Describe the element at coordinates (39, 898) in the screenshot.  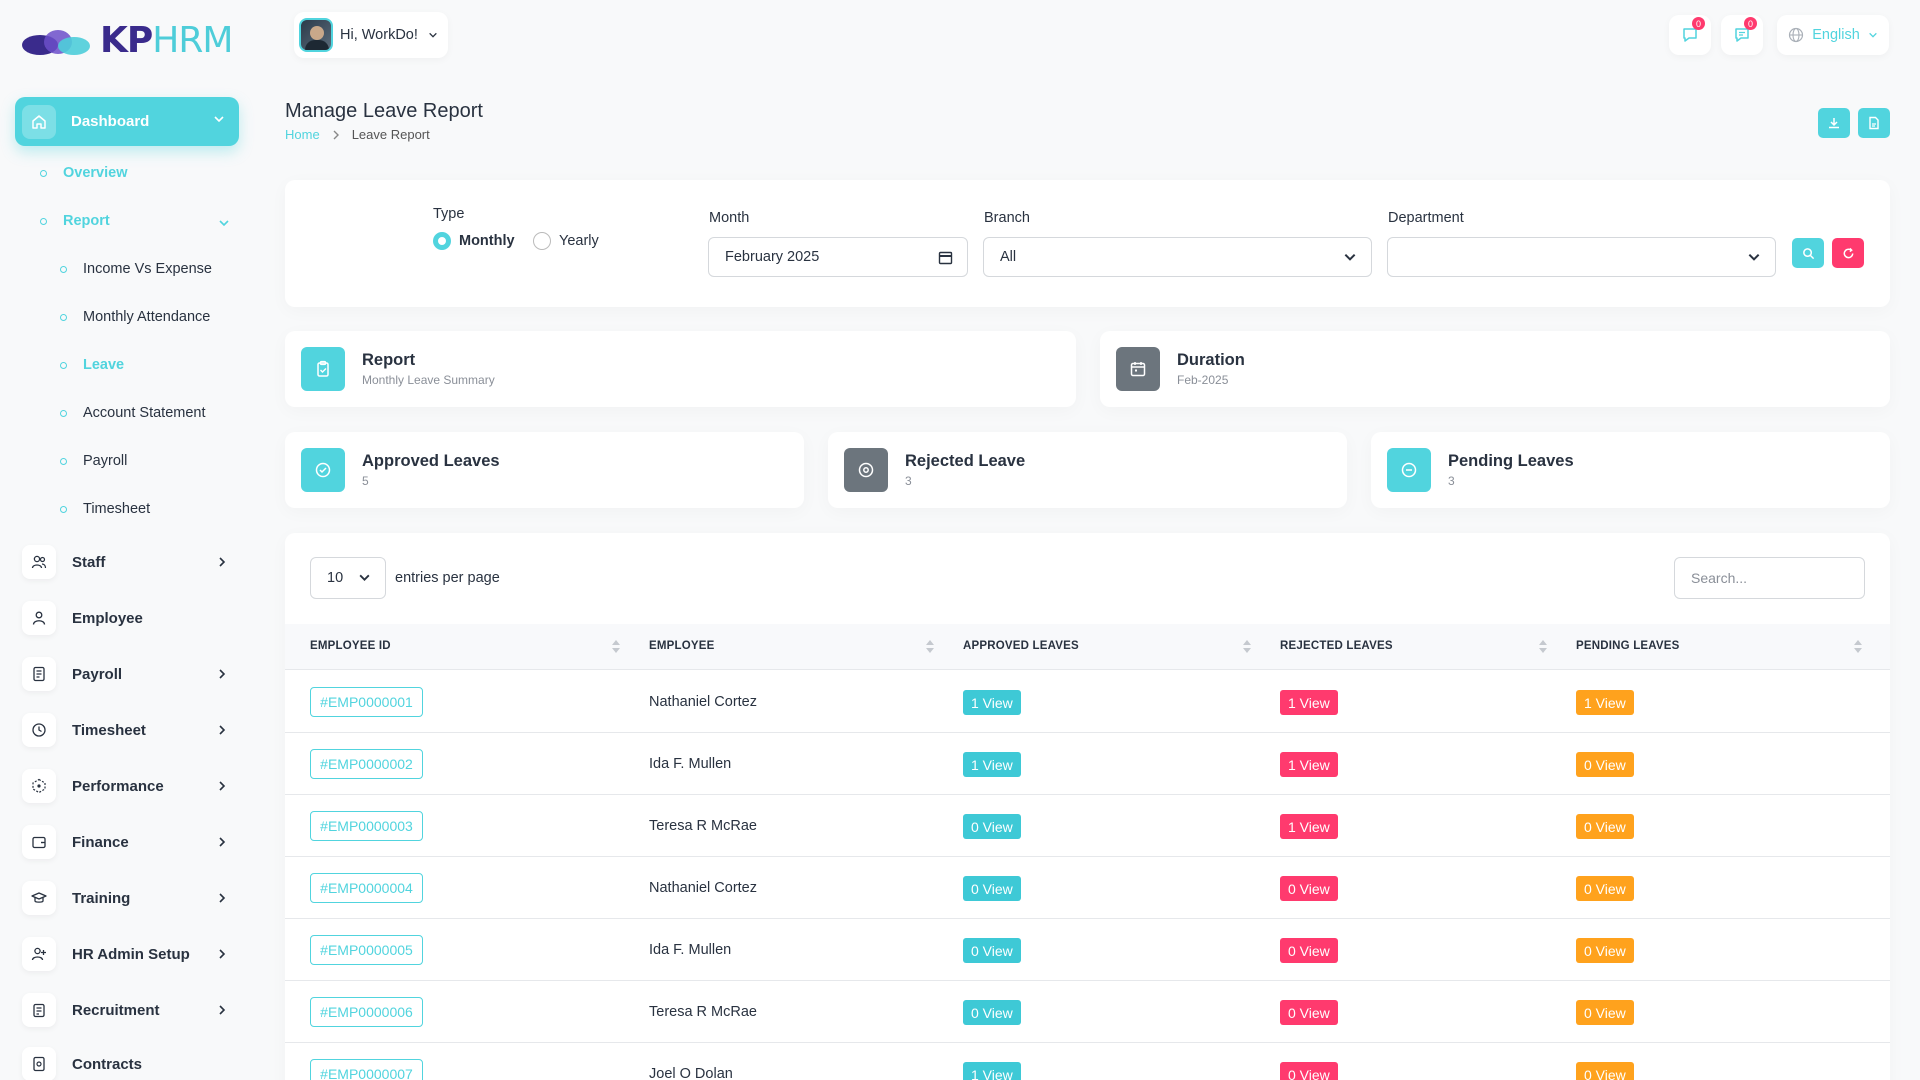
I see `graduation-icon` at that location.